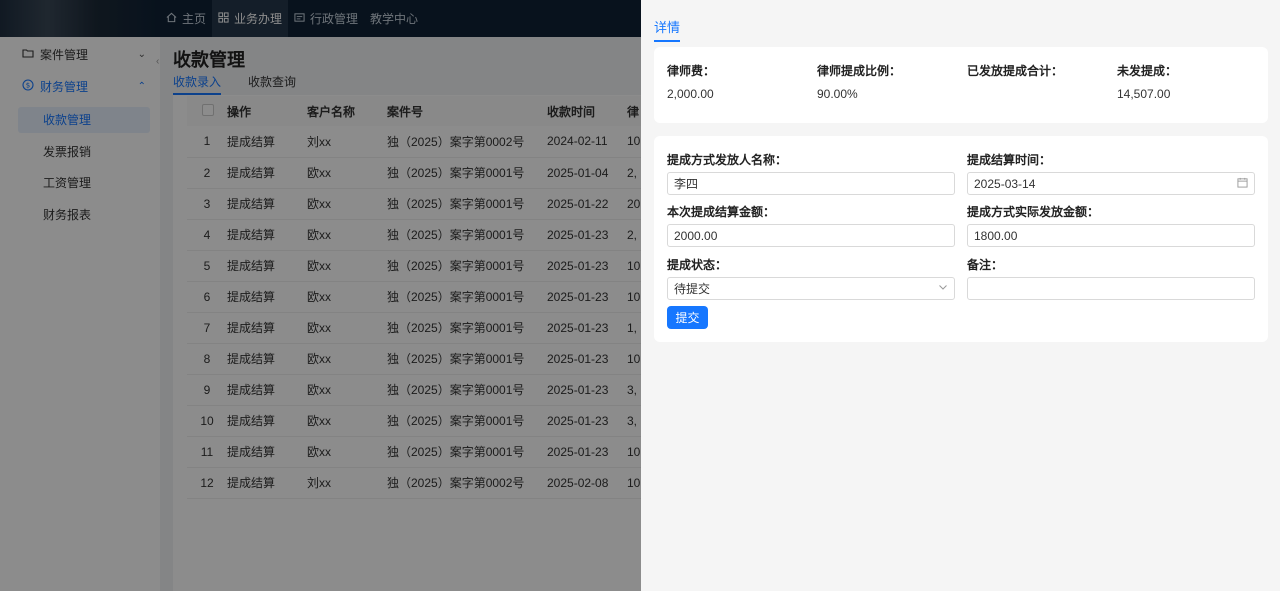  I want to click on field-payer: 提成方式发放人名称： 李四, so click(811, 173).